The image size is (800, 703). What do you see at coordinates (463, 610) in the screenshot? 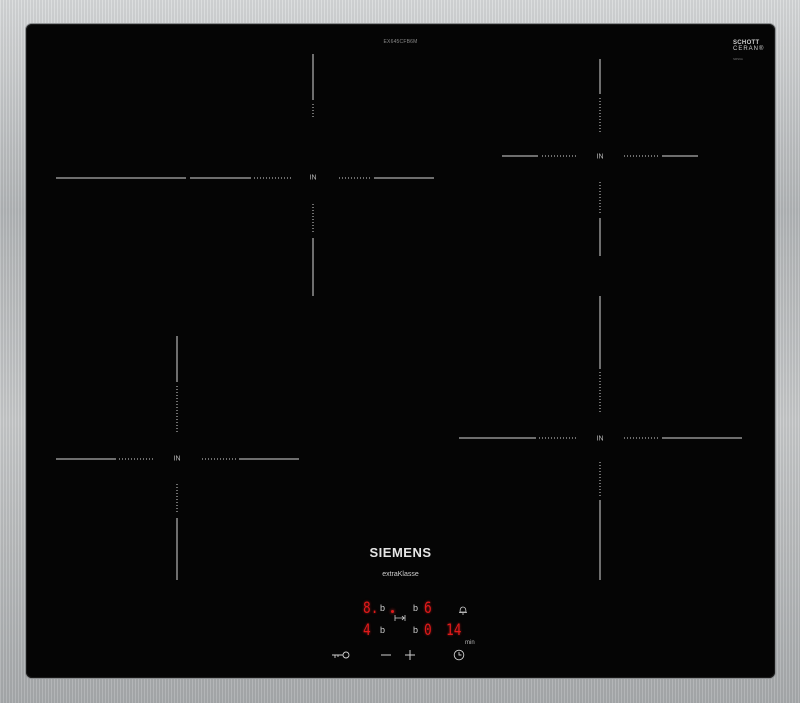
I see `bell-icon` at bounding box center [463, 610].